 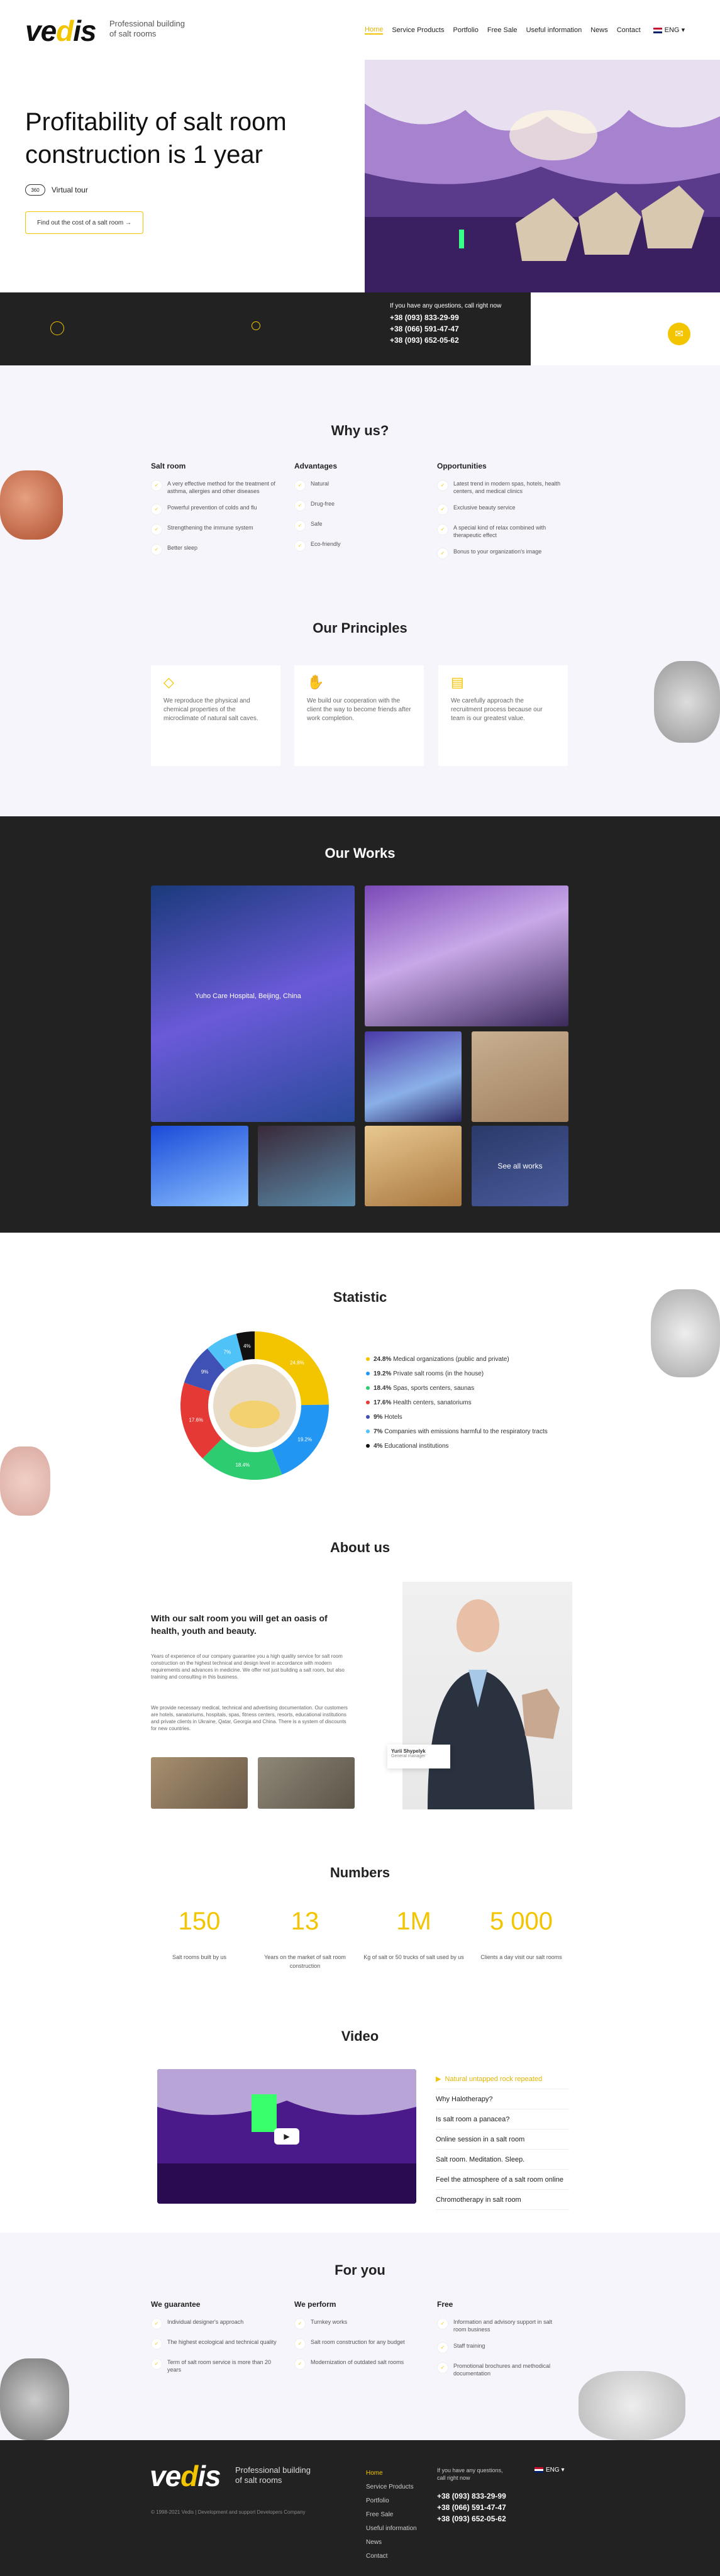 I want to click on number-value: 1M, so click(x=413, y=1921).